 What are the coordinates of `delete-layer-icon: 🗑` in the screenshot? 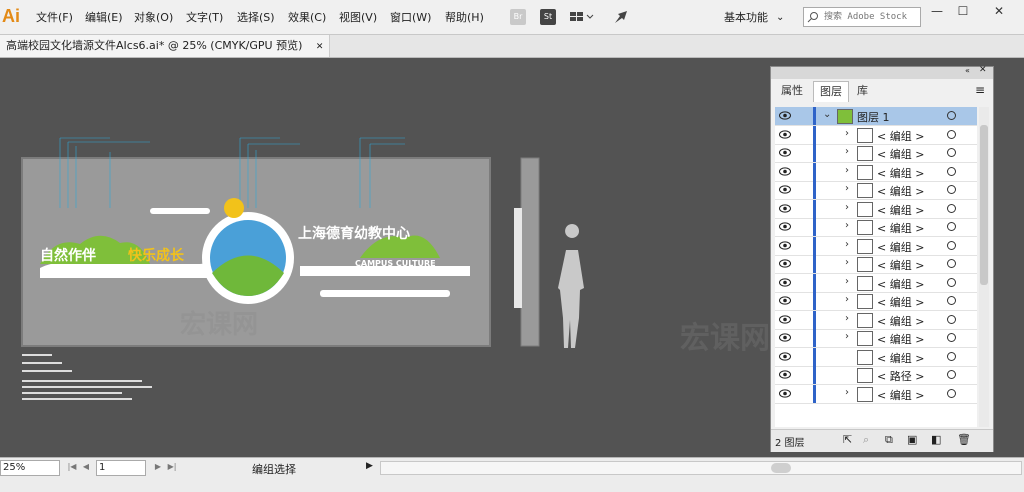 It's located at (964, 439).